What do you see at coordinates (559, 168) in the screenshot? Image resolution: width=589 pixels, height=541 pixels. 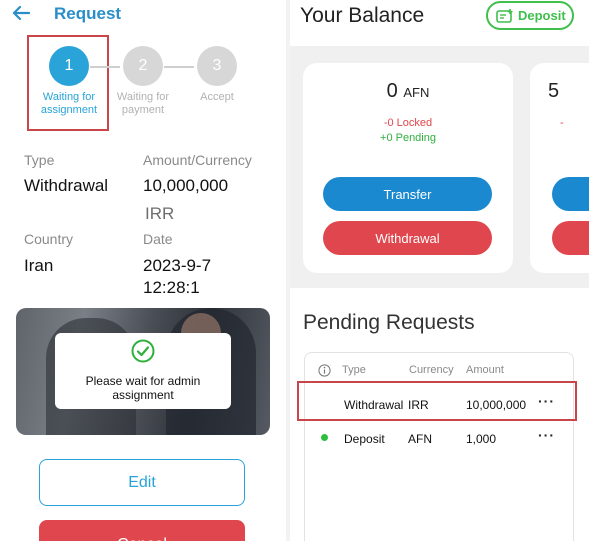 I see `balance-card-next: 5 -` at bounding box center [559, 168].